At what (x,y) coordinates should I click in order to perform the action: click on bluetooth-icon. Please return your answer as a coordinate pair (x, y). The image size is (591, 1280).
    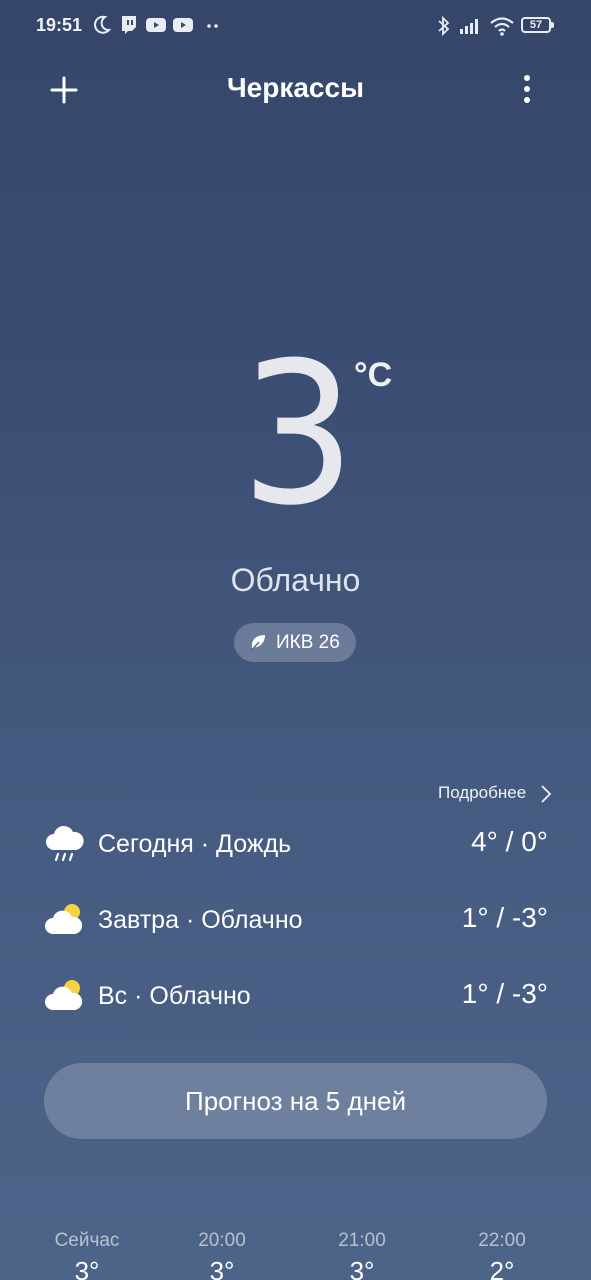
    Looking at the image, I should click on (444, 26).